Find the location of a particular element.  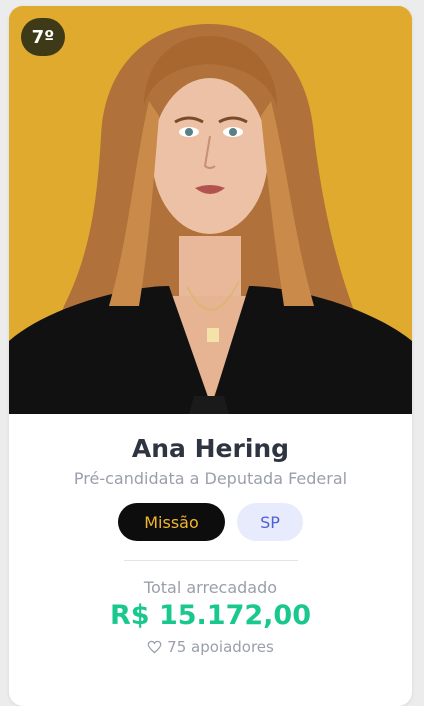

rank-badge: 7º is located at coordinates (43, 37).